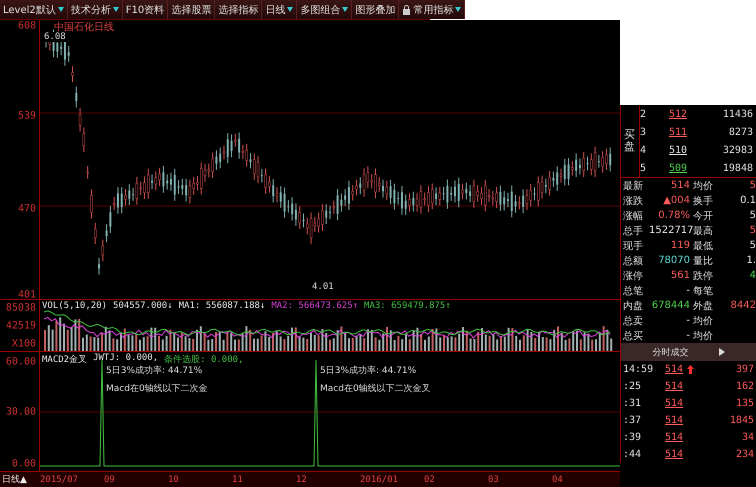 The height and width of the screenshot is (487, 756). What do you see at coordinates (145, 9) in the screenshot?
I see `toolbar-button: F10资料` at bounding box center [145, 9].